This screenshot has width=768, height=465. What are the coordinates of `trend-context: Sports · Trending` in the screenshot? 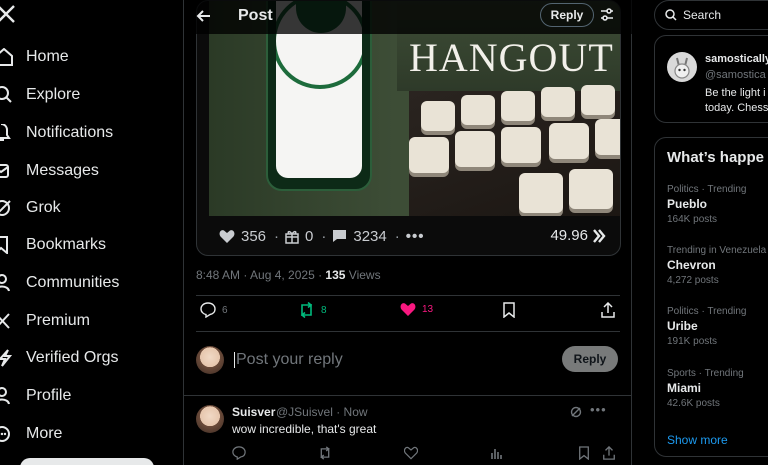 It's located at (705, 373).